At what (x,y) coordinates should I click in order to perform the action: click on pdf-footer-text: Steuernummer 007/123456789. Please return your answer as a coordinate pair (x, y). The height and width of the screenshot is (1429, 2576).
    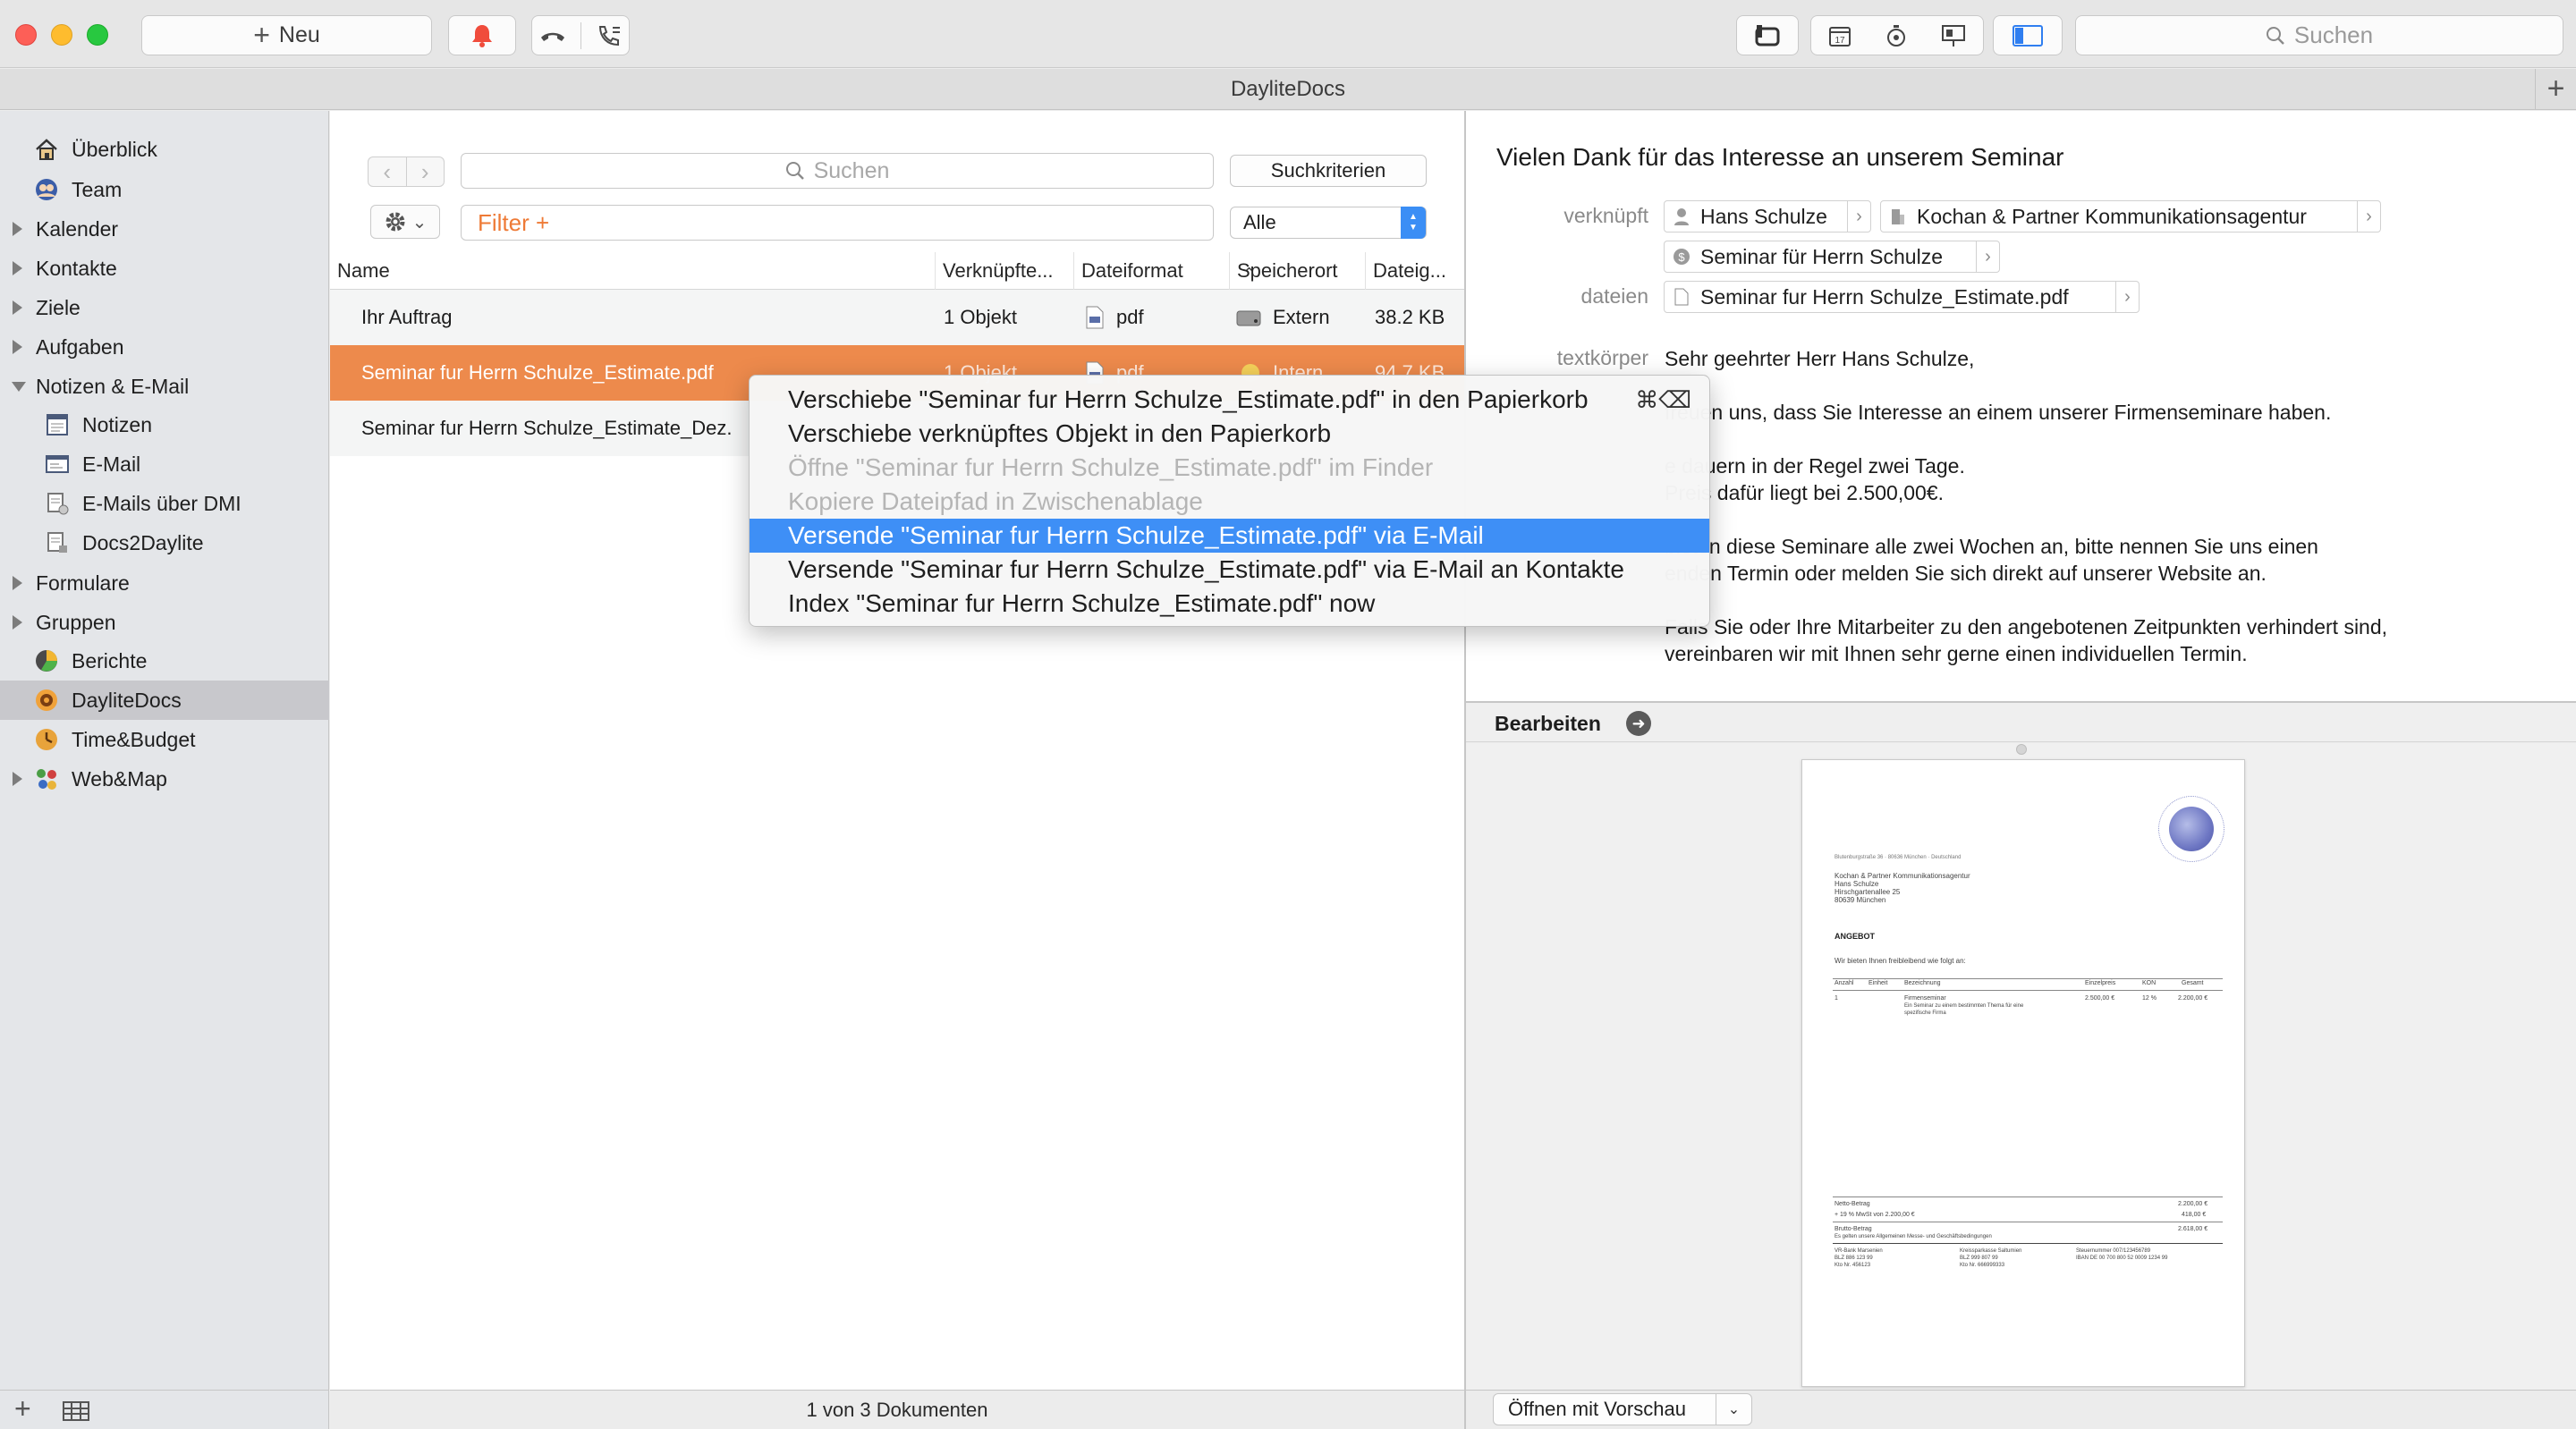
    Looking at the image, I should click on (2113, 1251).